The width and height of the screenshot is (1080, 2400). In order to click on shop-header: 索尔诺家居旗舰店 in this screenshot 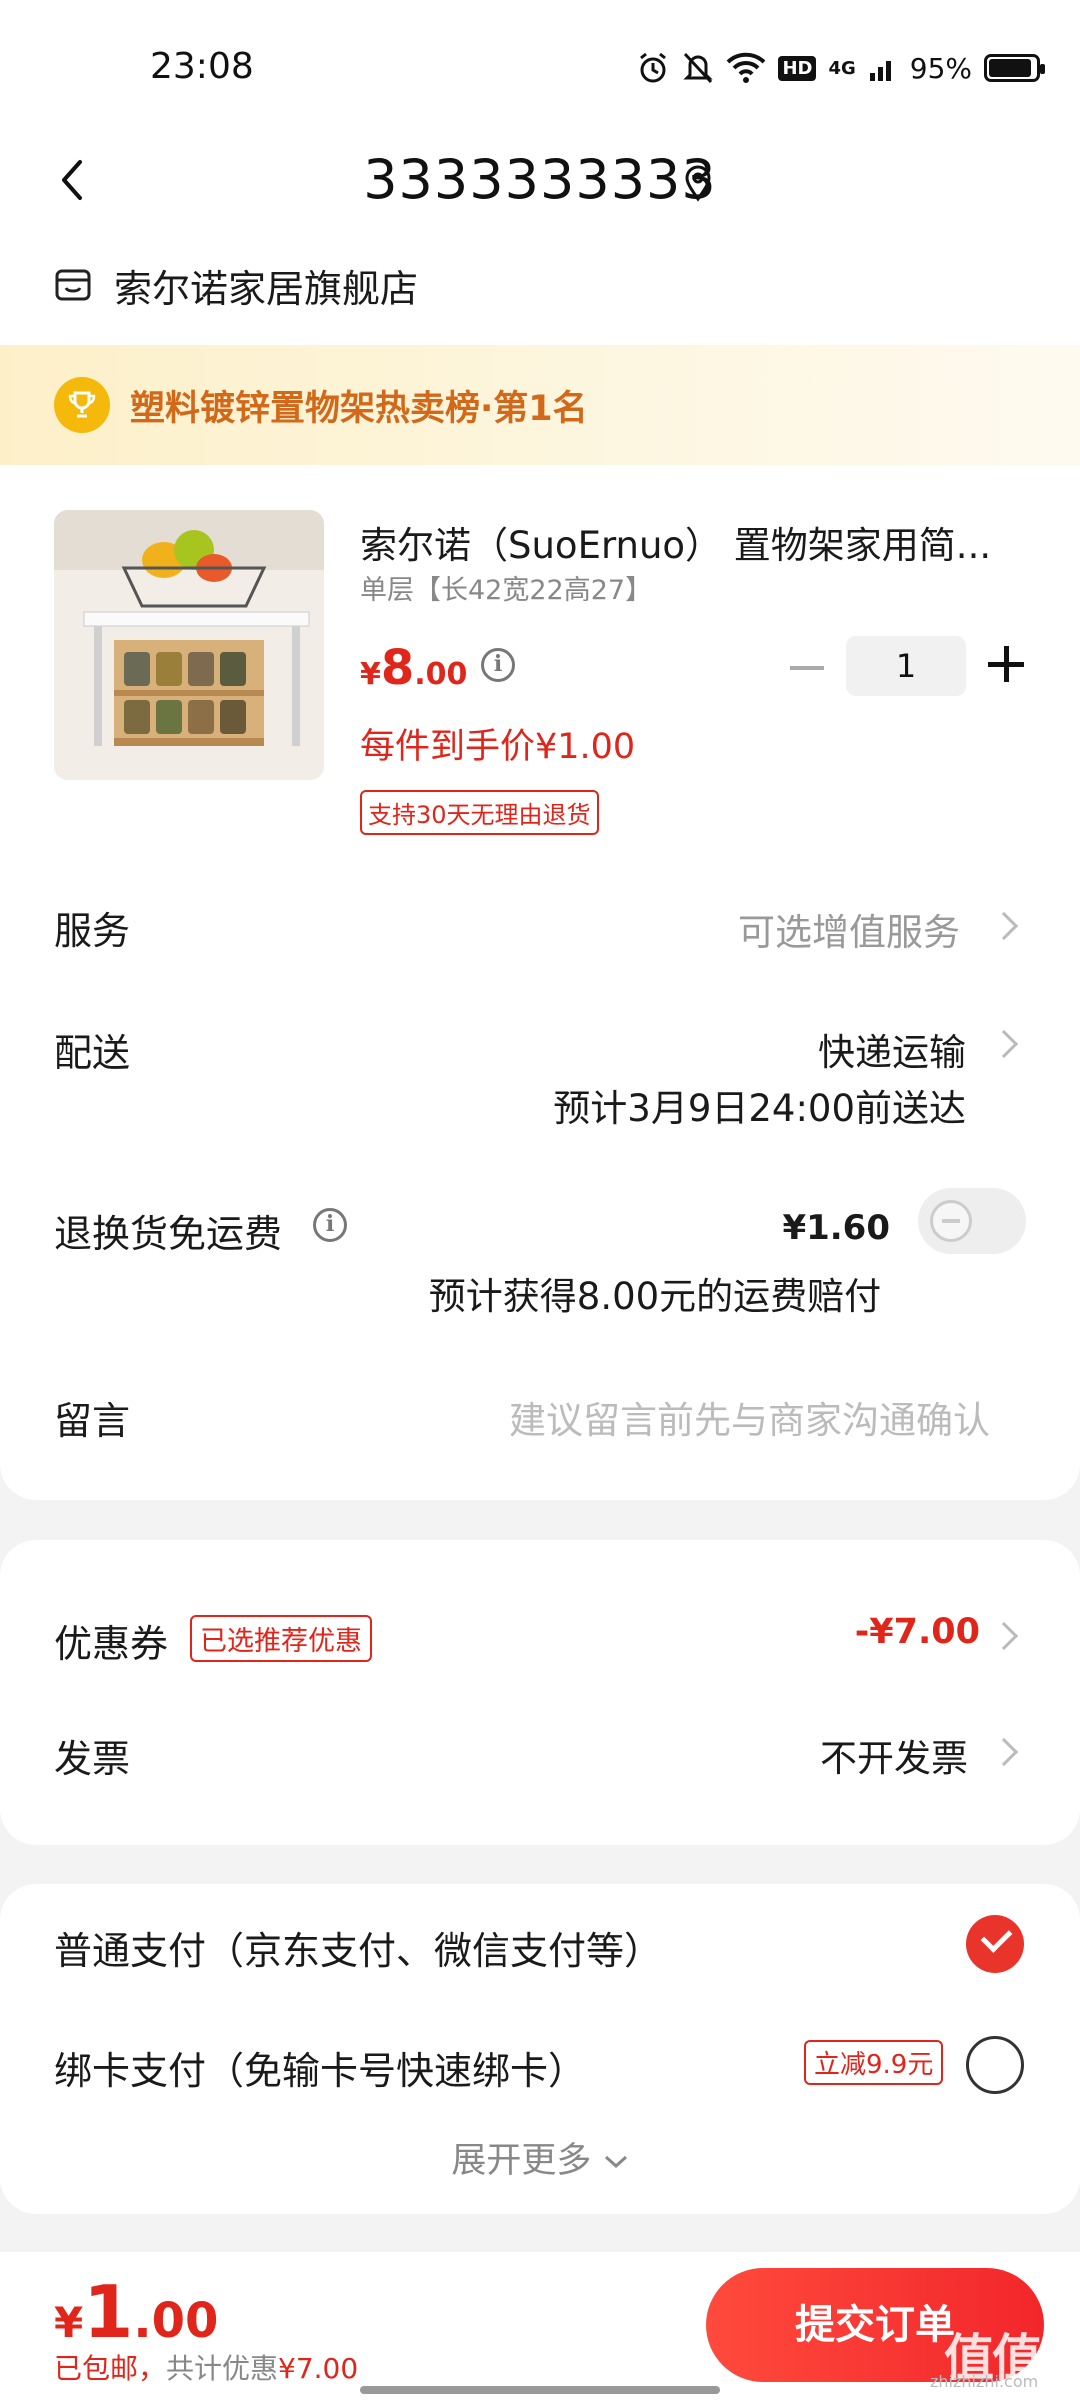, I will do `click(236, 285)`.